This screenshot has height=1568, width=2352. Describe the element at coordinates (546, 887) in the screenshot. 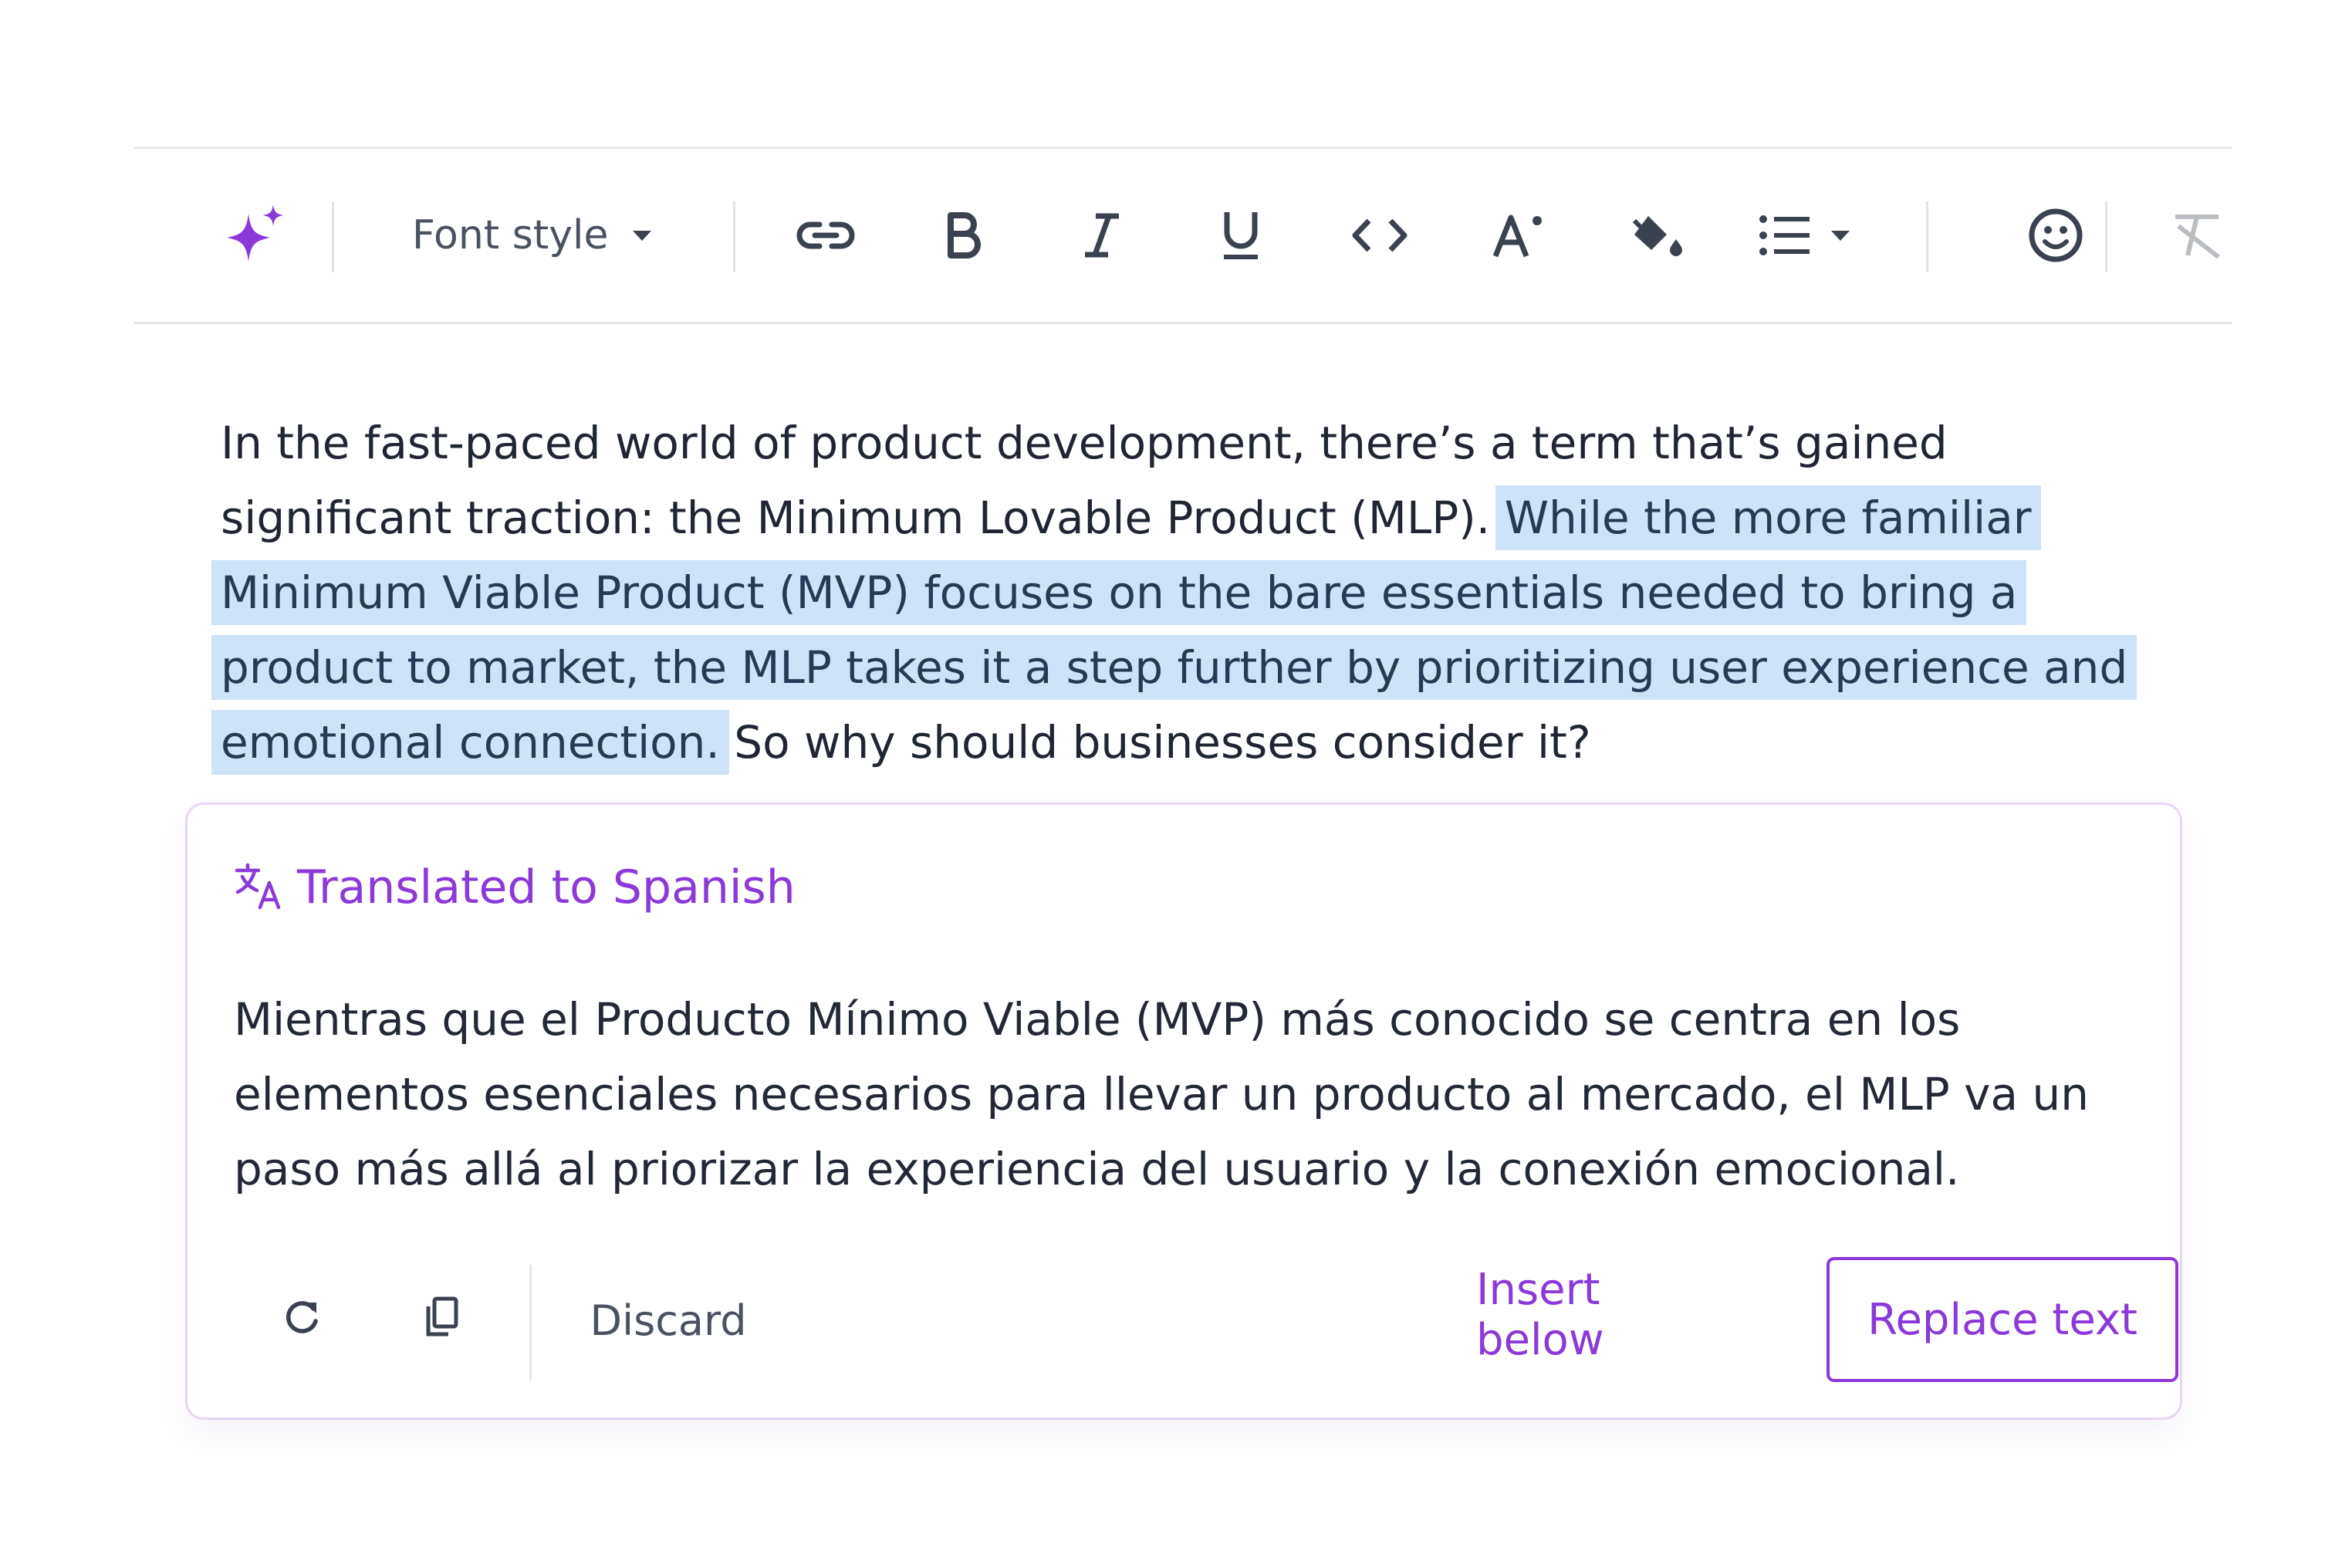

I see `translation-title: Translated to Spanish` at that location.